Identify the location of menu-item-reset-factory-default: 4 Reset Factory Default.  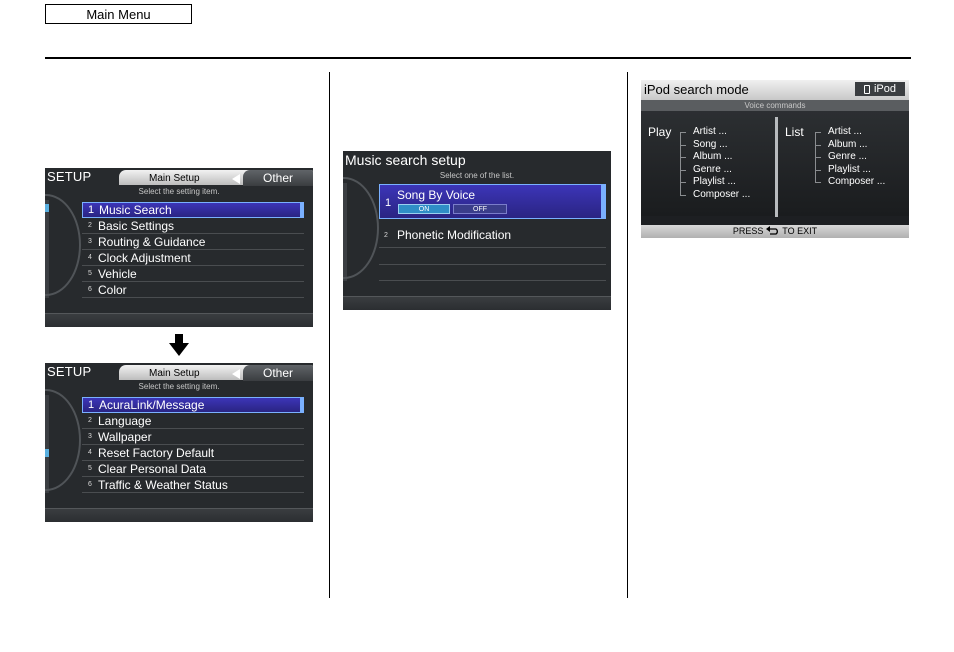
(193, 453).